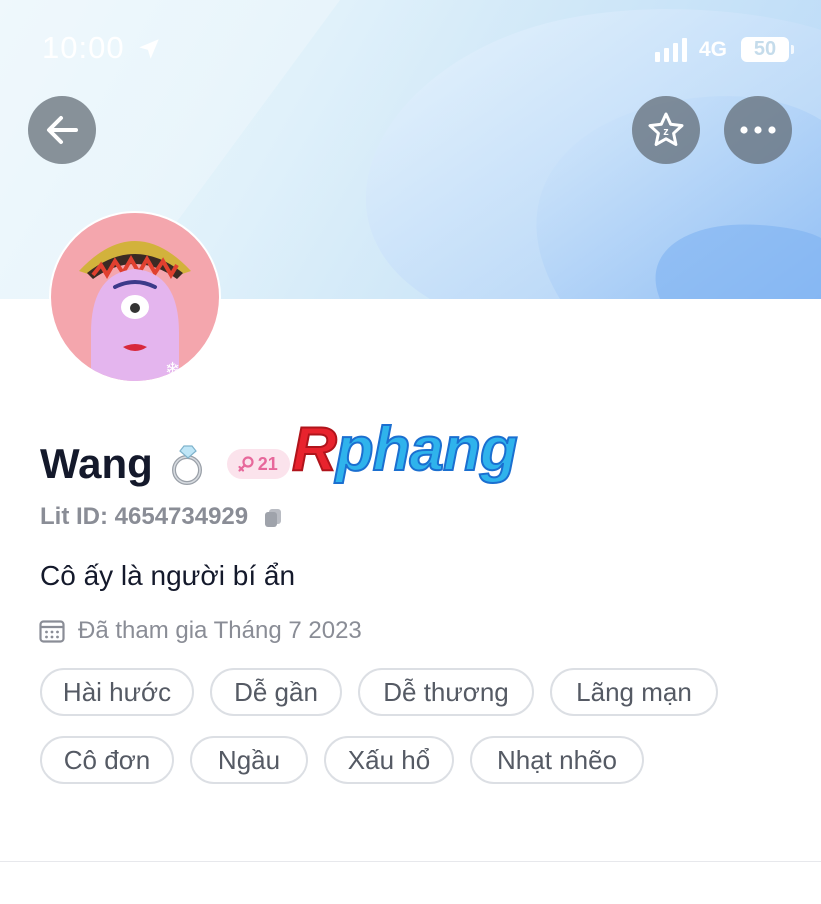 Image resolution: width=821 pixels, height=904 pixels. Describe the element at coordinates (246, 464) in the screenshot. I see `female-icon` at that location.